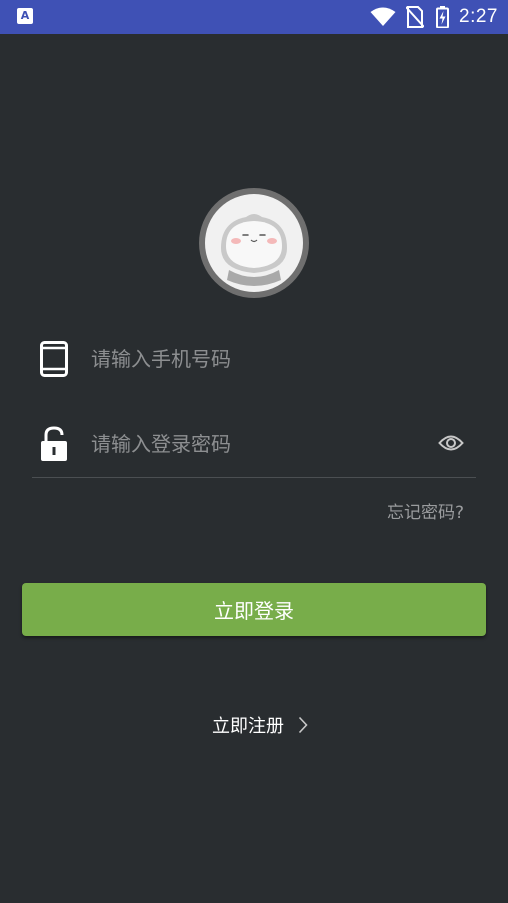  I want to click on cartoon-face-avatar-icon, so click(254, 243).